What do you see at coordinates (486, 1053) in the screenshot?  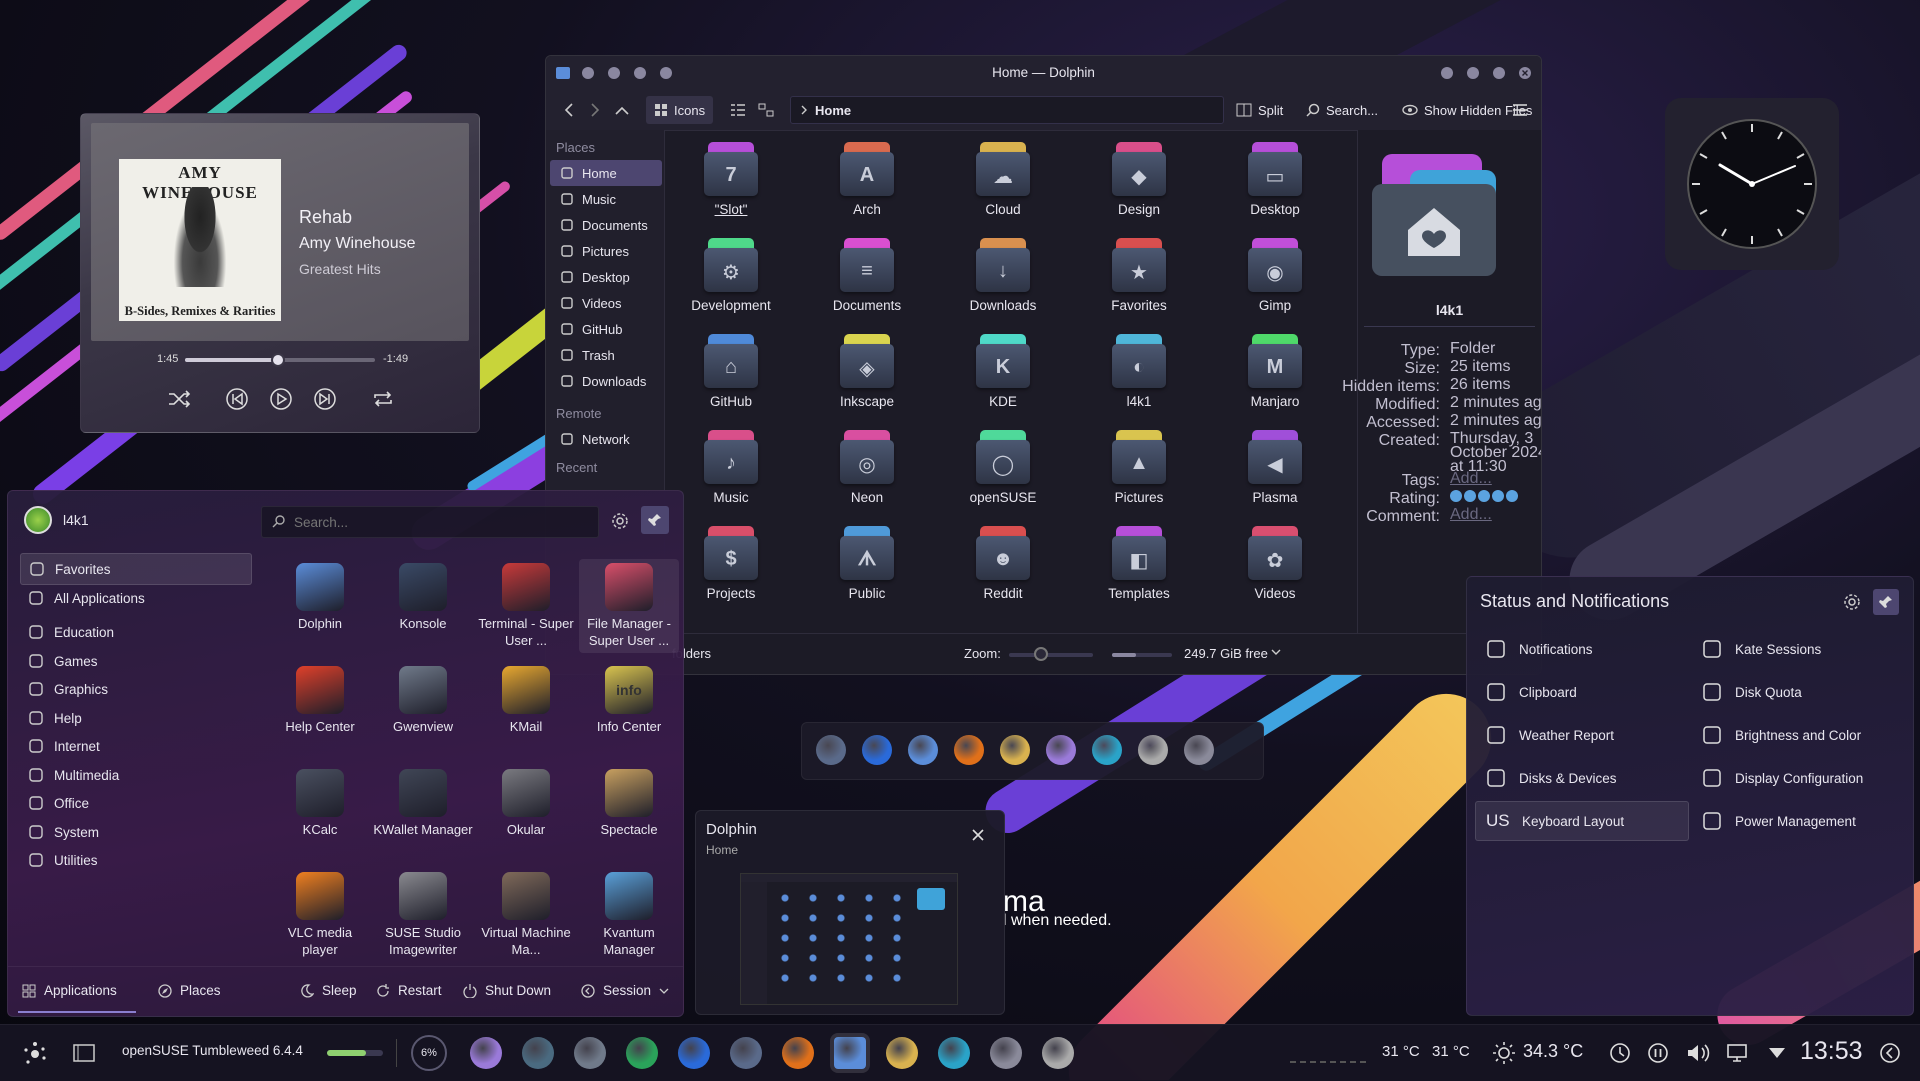 I see `taskbar-gimp-icon` at bounding box center [486, 1053].